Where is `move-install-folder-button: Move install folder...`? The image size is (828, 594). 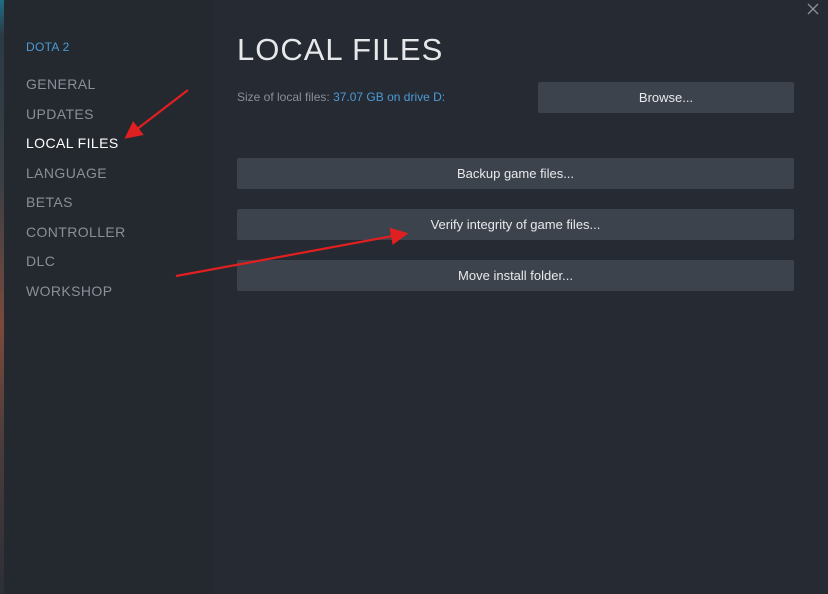 move-install-folder-button: Move install folder... is located at coordinates (515, 275).